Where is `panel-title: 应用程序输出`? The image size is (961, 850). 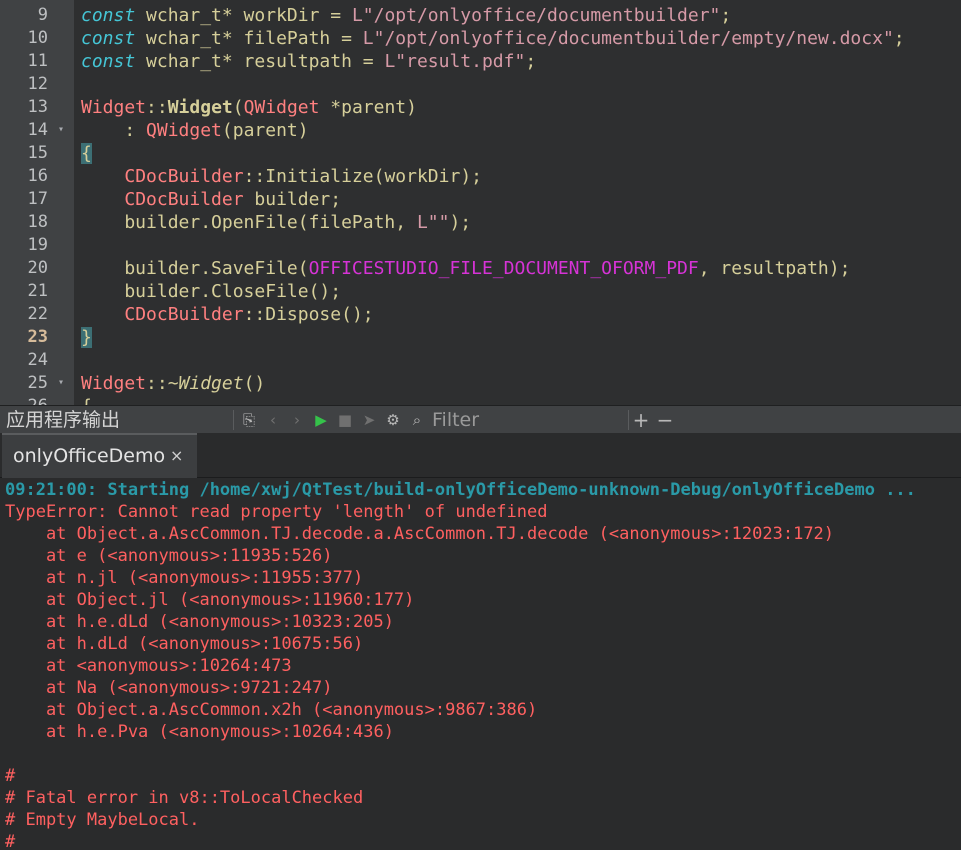 panel-title: 应用程序输出 is located at coordinates (63, 420).